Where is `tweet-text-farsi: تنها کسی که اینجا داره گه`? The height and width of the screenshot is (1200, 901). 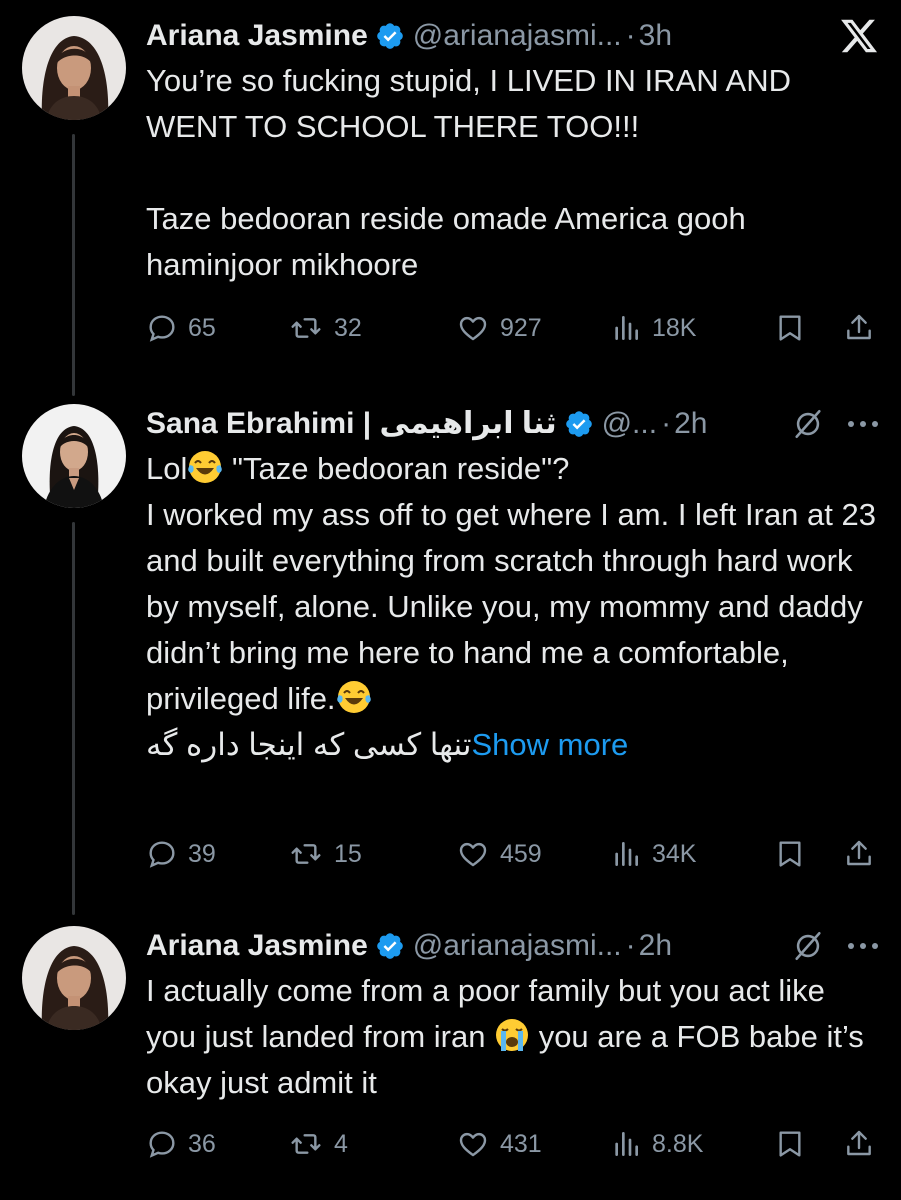
tweet-text-farsi: تنها کسی که اینجا داره گه is located at coordinates (309, 744).